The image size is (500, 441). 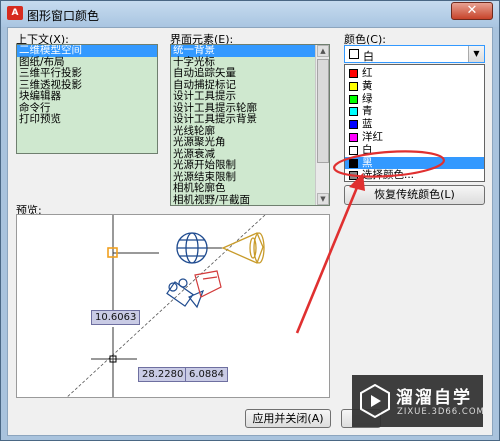 I want to click on restore-classic-colors-button: 恢复传统颜色(L), so click(x=414, y=195).